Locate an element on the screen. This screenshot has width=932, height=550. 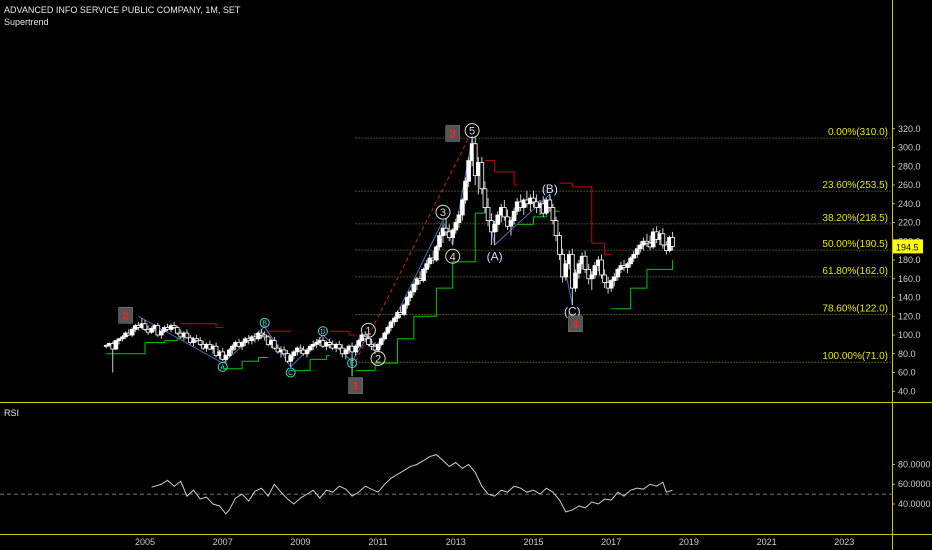
y-tick-label: 100.0 is located at coordinates (909, 335).